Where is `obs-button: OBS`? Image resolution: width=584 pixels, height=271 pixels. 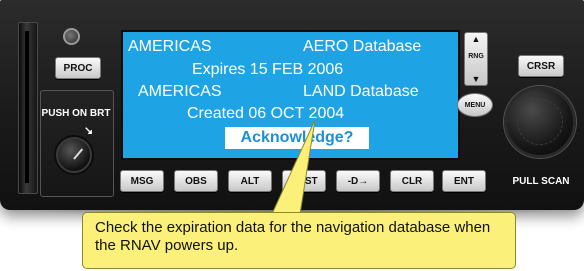 obs-button: OBS is located at coordinates (196, 181).